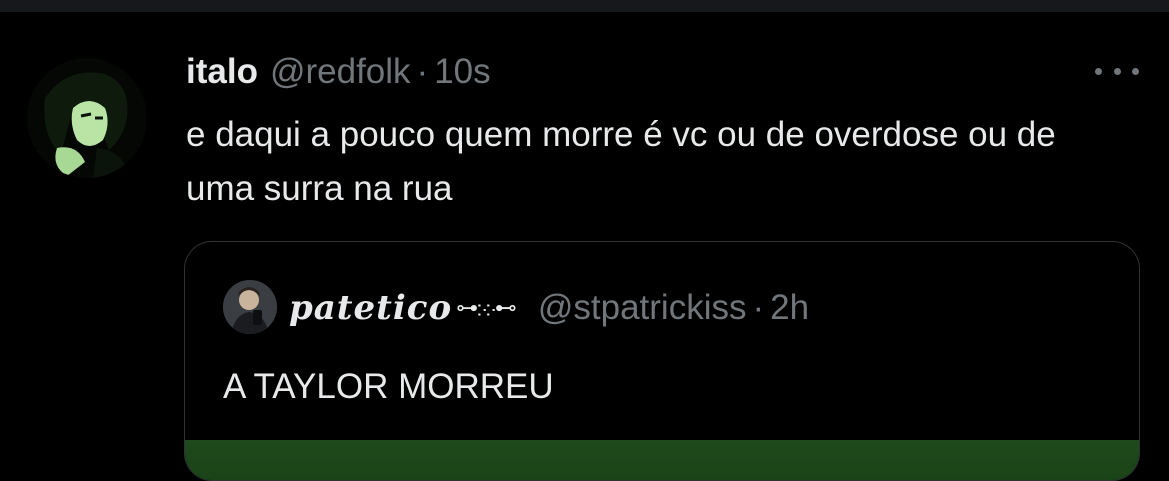 The height and width of the screenshot is (481, 1169). What do you see at coordinates (370, 308) in the screenshot?
I see `quoted-author-name: patetico` at bounding box center [370, 308].